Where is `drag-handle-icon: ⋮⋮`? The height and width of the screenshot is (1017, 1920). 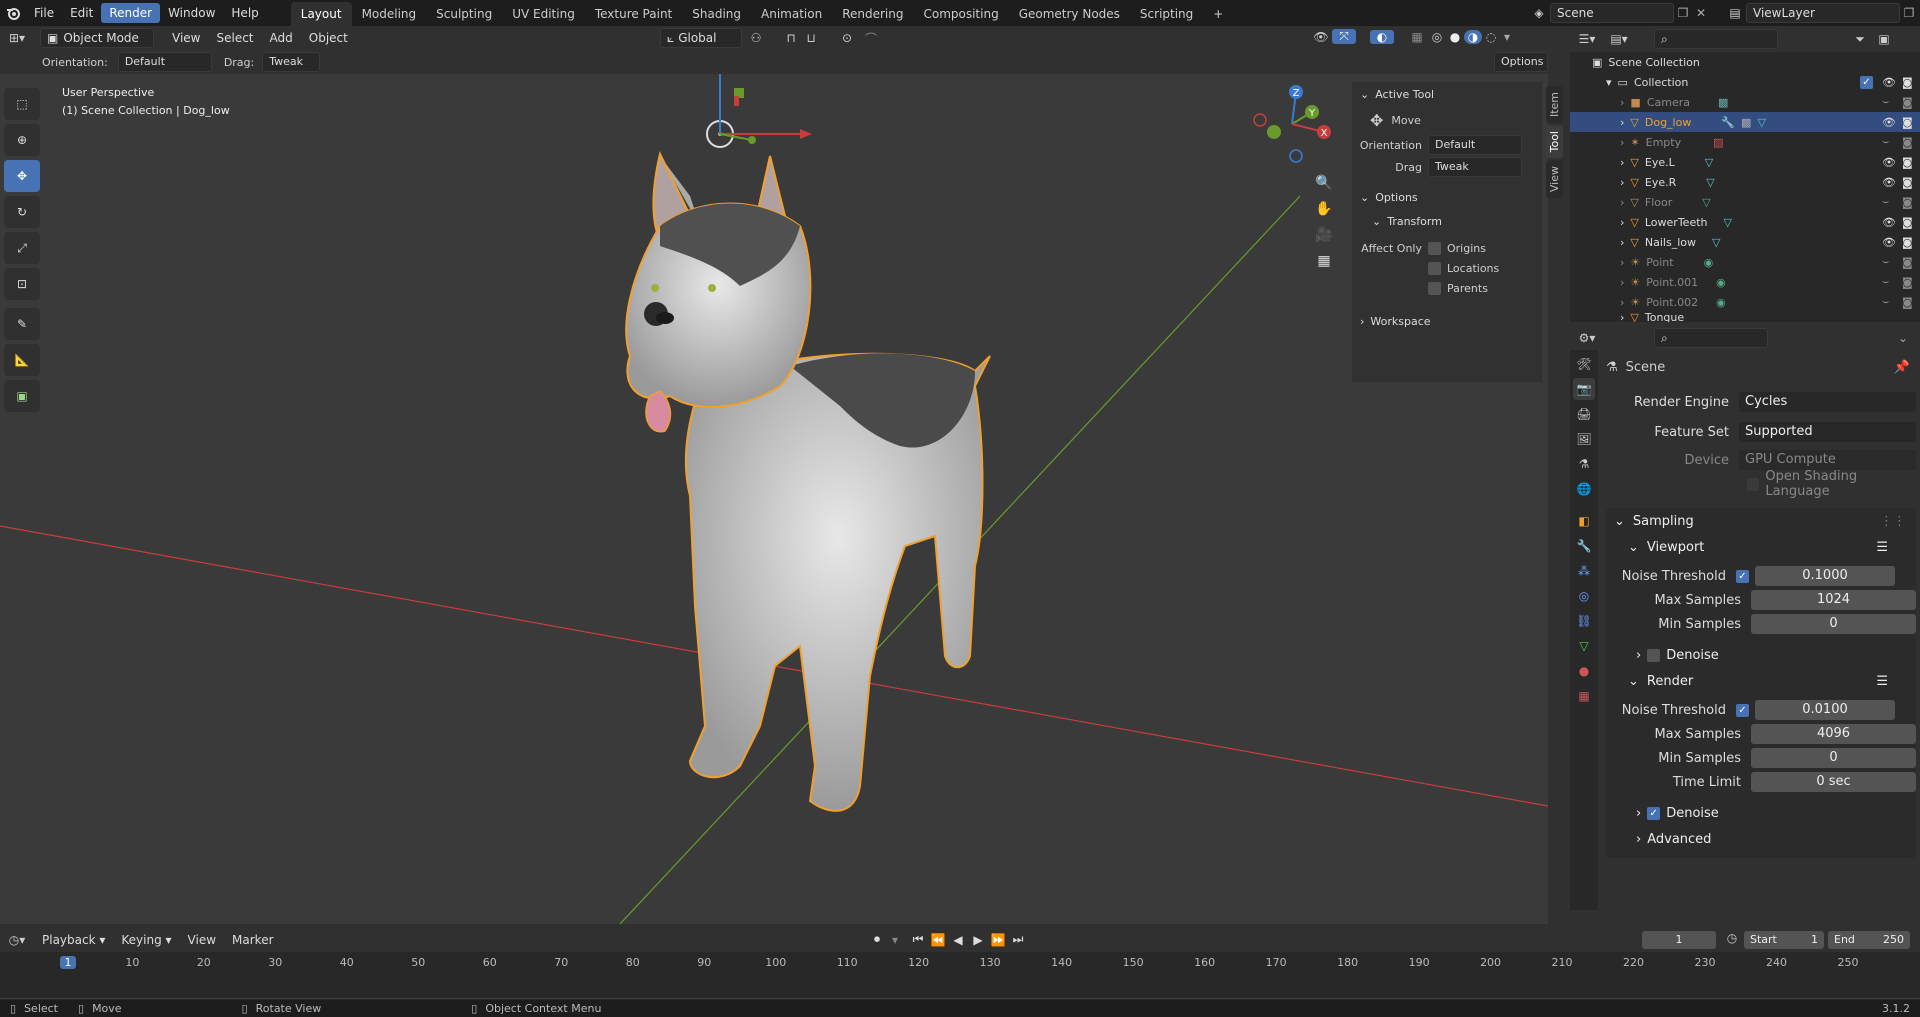
drag-handle-icon: ⋮⋮ is located at coordinates (1893, 521).